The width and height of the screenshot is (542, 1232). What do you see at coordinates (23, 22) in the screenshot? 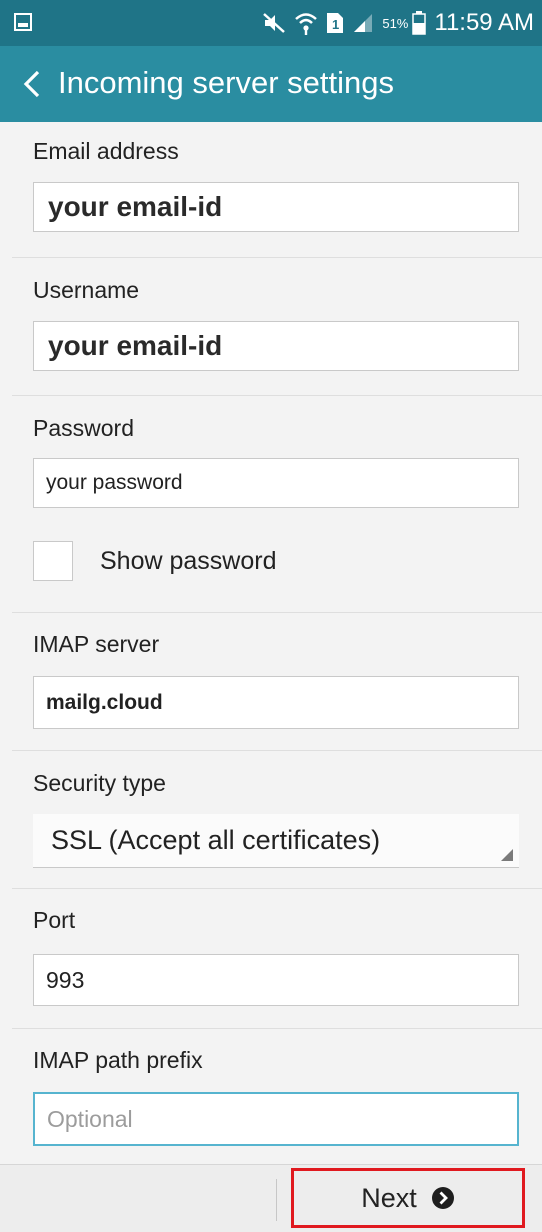
I see `screenshot-icon` at bounding box center [23, 22].